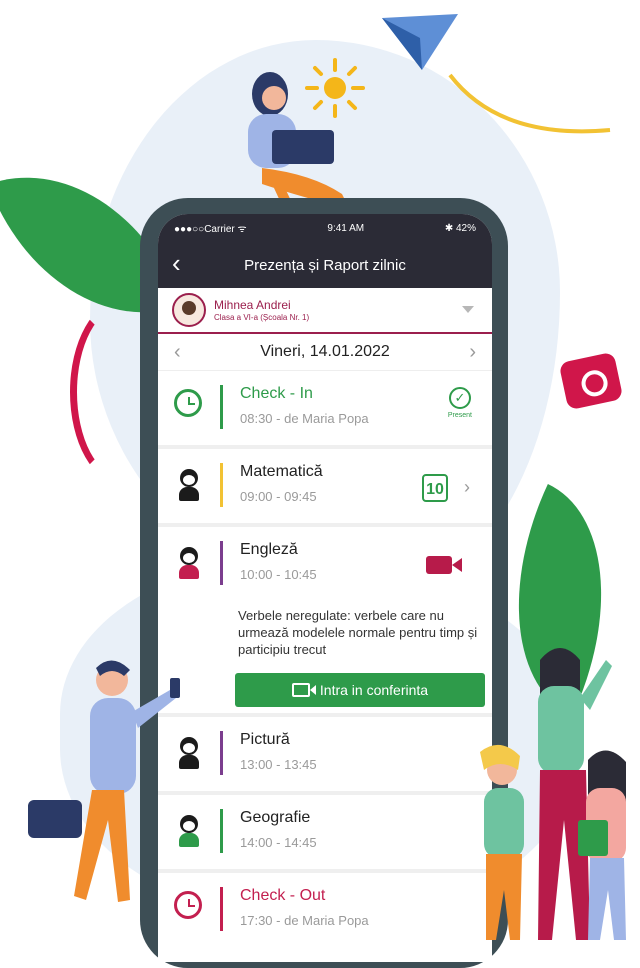 This screenshot has height=968, width=640. Describe the element at coordinates (189, 562) in the screenshot. I see `student-globe-icon` at that location.